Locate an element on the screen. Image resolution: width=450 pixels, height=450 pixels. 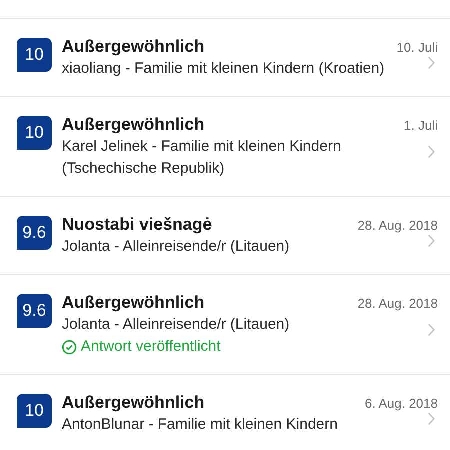
review-date: 1. Juli is located at coordinates (421, 125).